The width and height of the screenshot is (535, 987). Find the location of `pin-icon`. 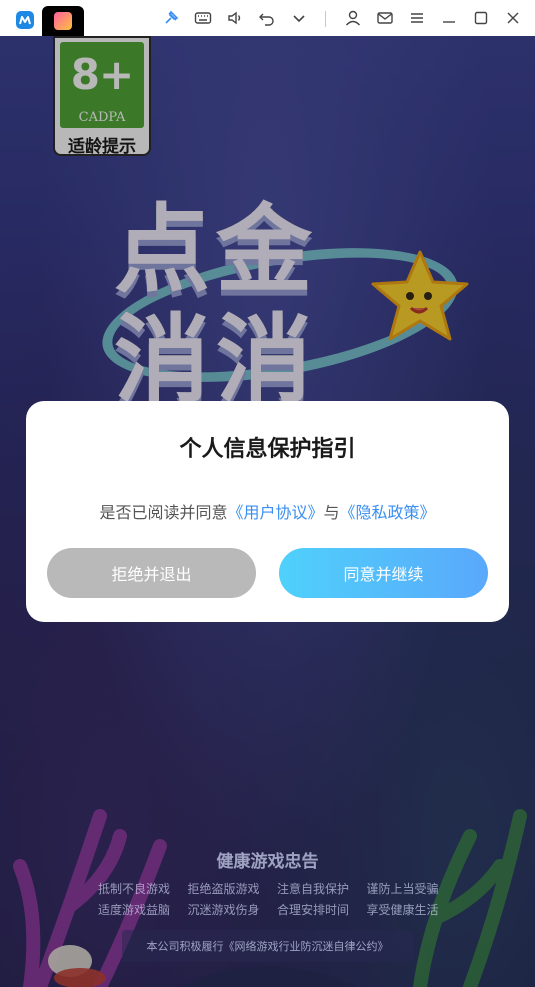

pin-icon is located at coordinates (171, 18).